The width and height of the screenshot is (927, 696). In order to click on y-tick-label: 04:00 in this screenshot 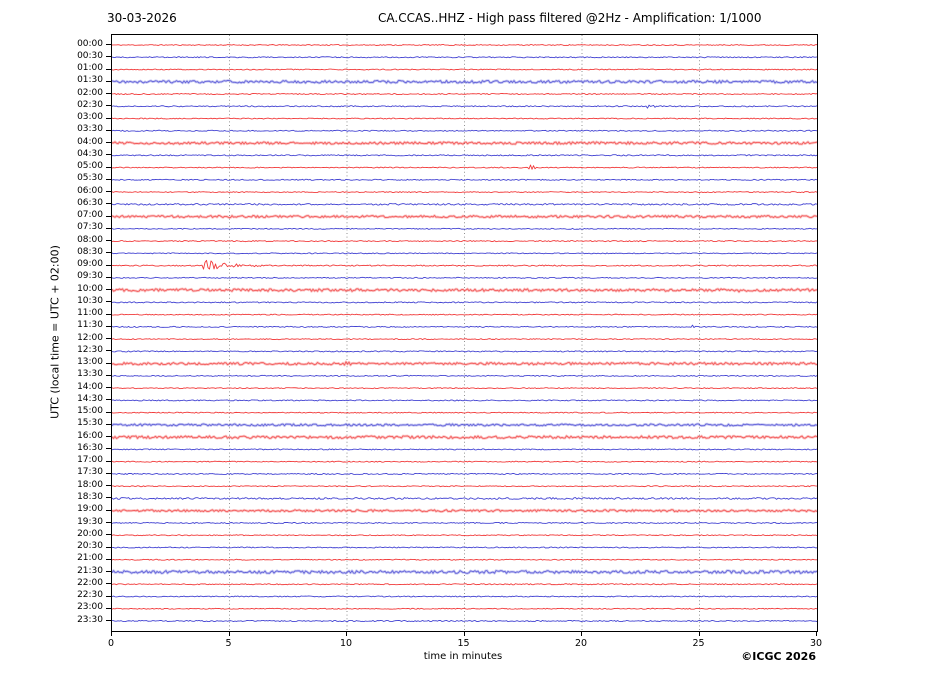, I will do `click(90, 141)`.